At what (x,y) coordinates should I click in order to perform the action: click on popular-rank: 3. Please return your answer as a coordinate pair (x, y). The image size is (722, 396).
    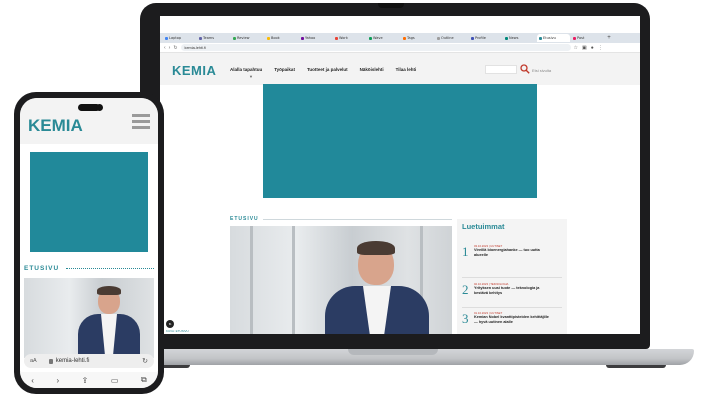
    Looking at the image, I should click on (465, 318).